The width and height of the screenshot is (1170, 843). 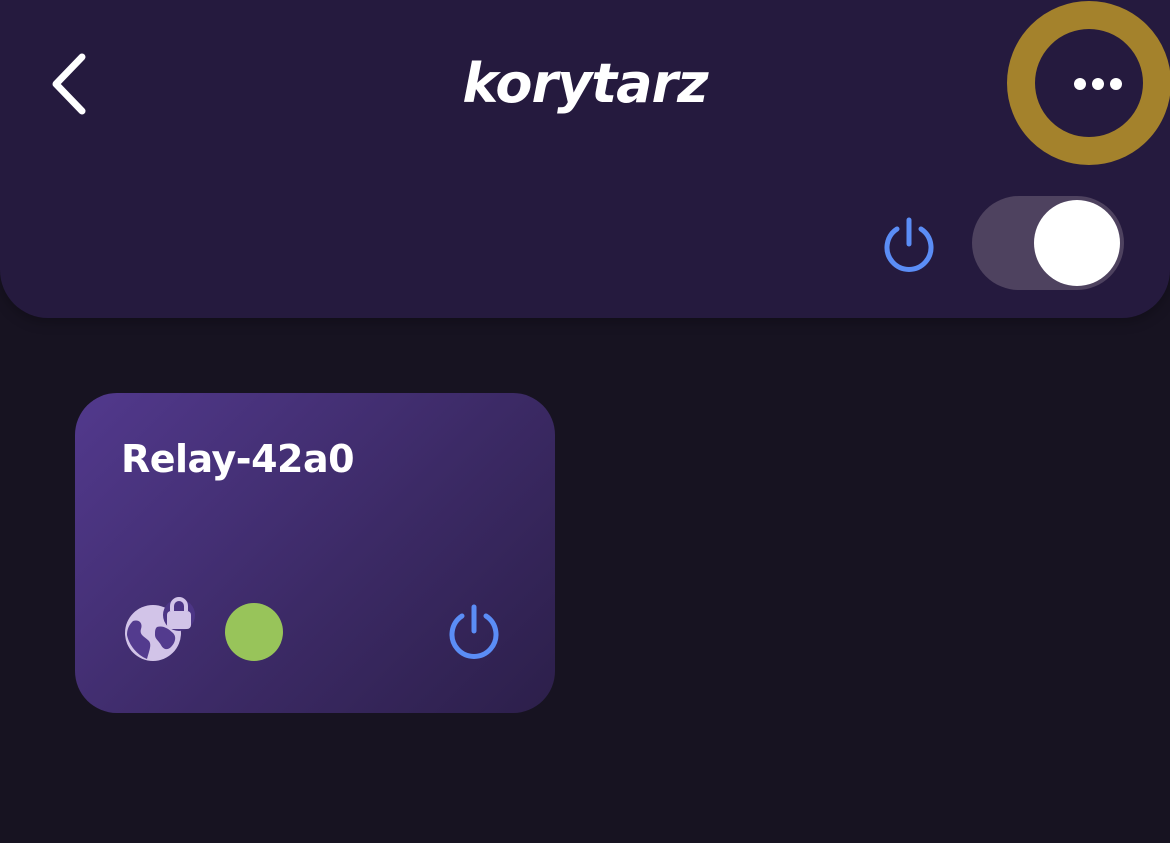 I want to click on more-horizontal-icon, so click(x=1098, y=84).